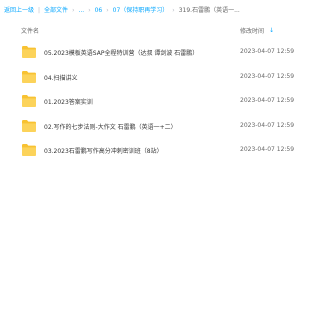 Image resolution: width=320 pixels, height=311 pixels. Describe the element at coordinates (103, 150) in the screenshot. I see `folder-name: 03.2023石雷鹏写作高分冲刺密训班（8站）` at that location.